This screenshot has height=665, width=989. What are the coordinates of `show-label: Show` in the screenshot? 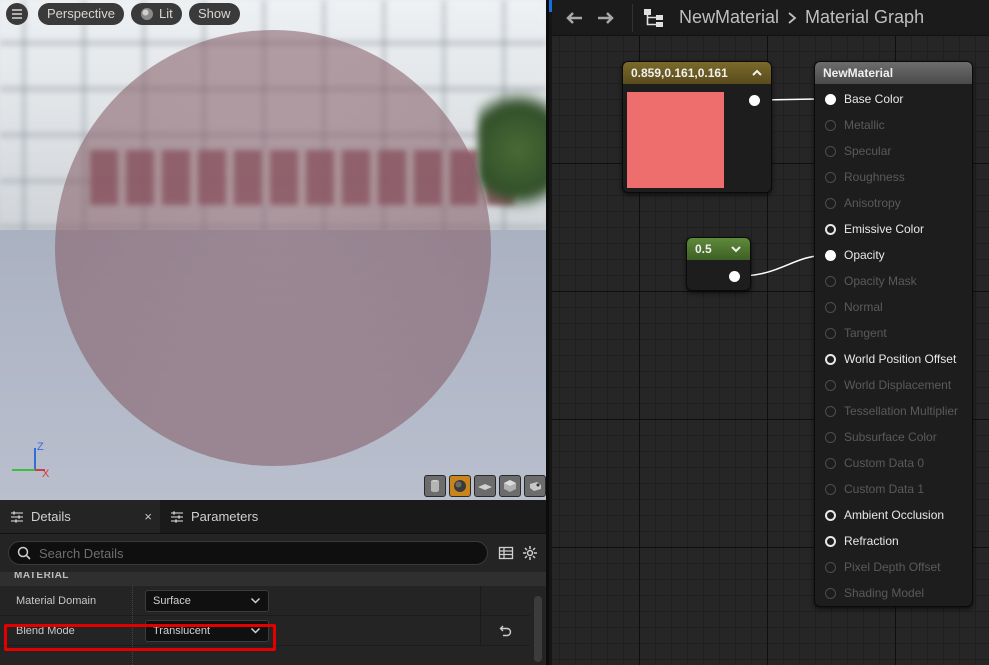 It's located at (214, 13).